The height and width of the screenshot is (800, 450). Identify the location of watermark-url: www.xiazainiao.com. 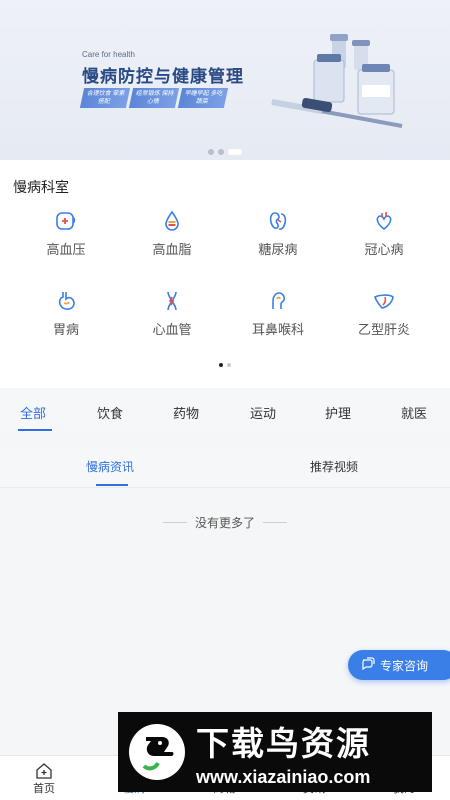
(283, 776).